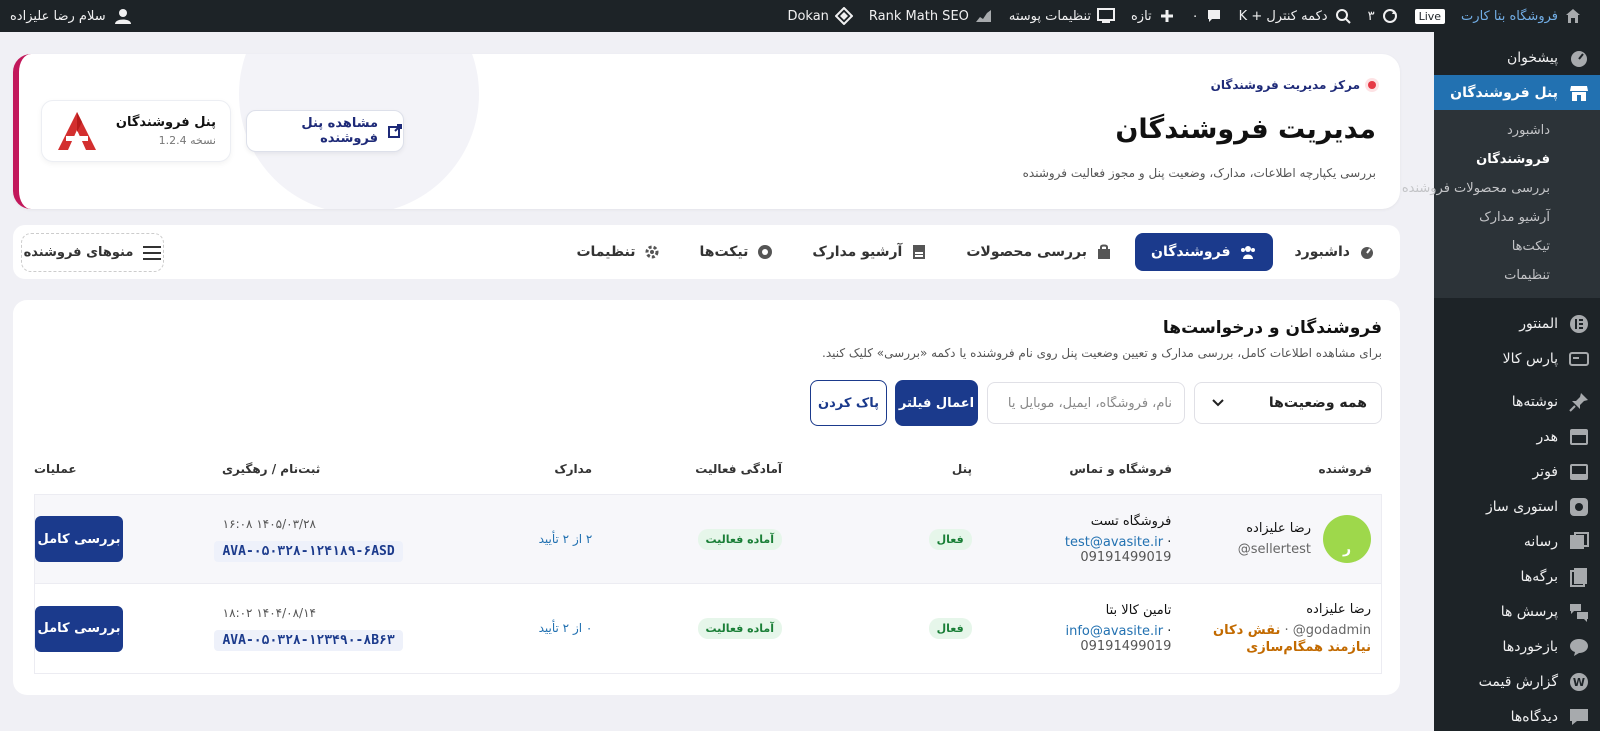  What do you see at coordinates (1204, 252) in the screenshot?
I see `tab-vendors: فروشندگان` at bounding box center [1204, 252].